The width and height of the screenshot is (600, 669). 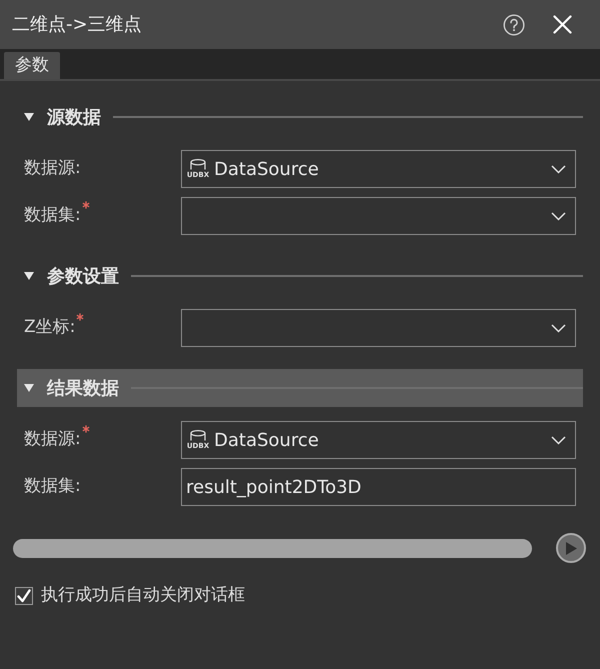 What do you see at coordinates (143, 595) in the screenshot?
I see `checkbox-label: 执行成功后自动关闭对话框` at bounding box center [143, 595].